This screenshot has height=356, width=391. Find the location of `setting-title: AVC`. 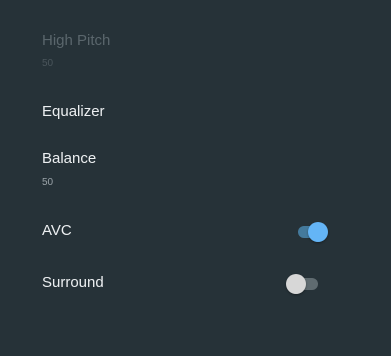

setting-title: AVC is located at coordinates (57, 230).